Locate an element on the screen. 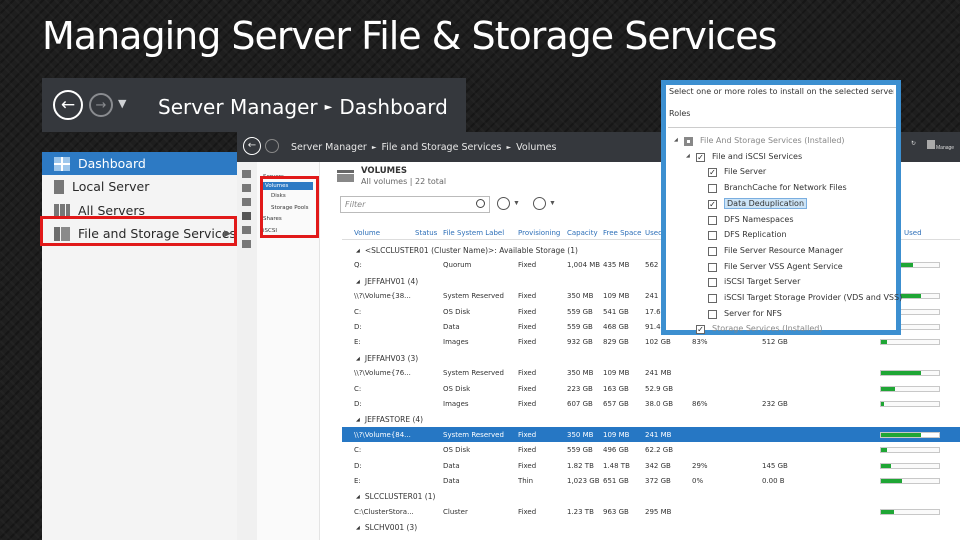 The image size is (960, 540). column-header: Capacity is located at coordinates (582, 233).